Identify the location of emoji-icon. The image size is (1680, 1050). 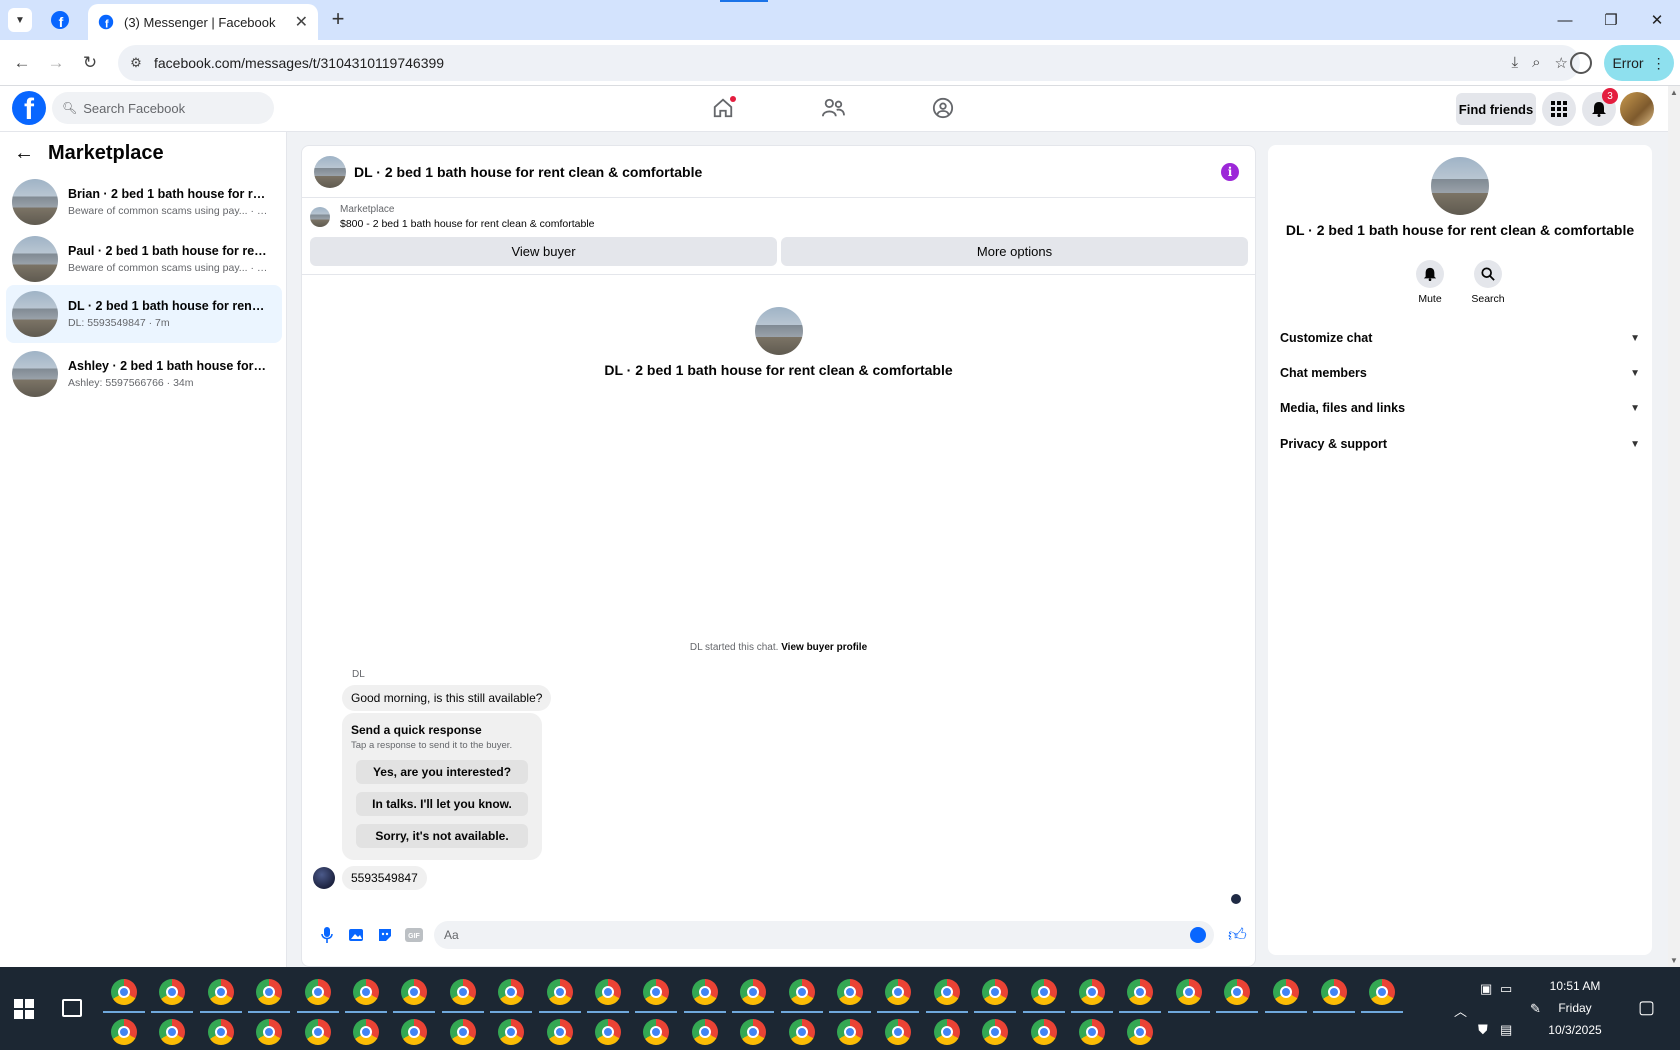
(1198, 935).